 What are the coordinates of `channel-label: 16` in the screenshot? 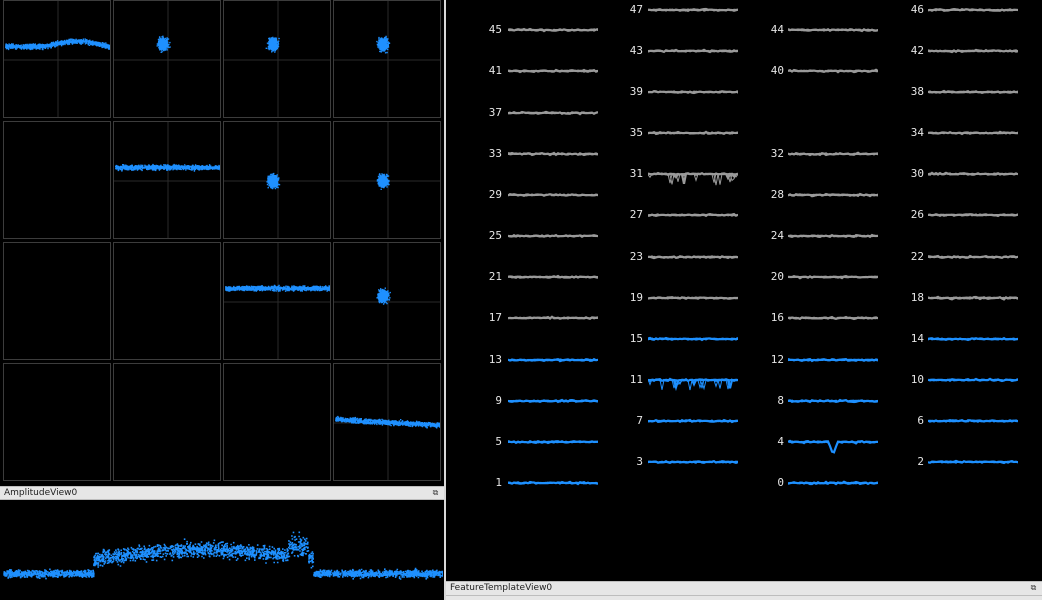 It's located at (777, 318).